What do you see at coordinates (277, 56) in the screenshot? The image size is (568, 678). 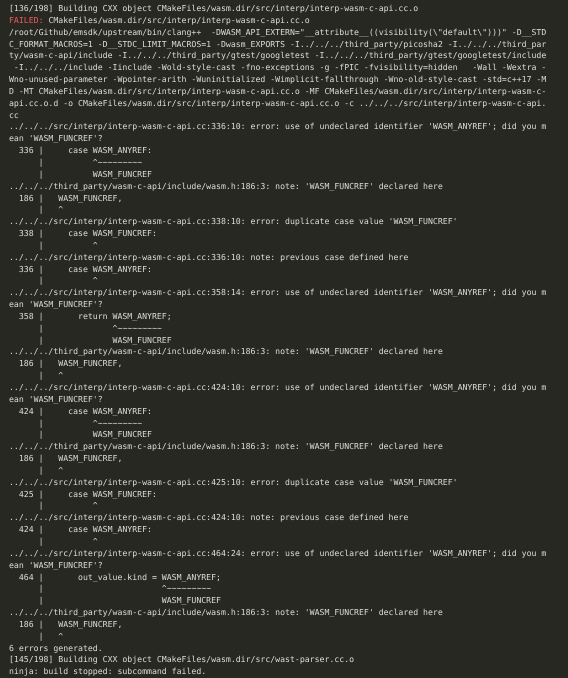 I see `terminal-line: ty/wasm-c-api/include -I../../../third_party/gtest/googletest -I../../../third_party/gtest/googletest/include` at bounding box center [277, 56].